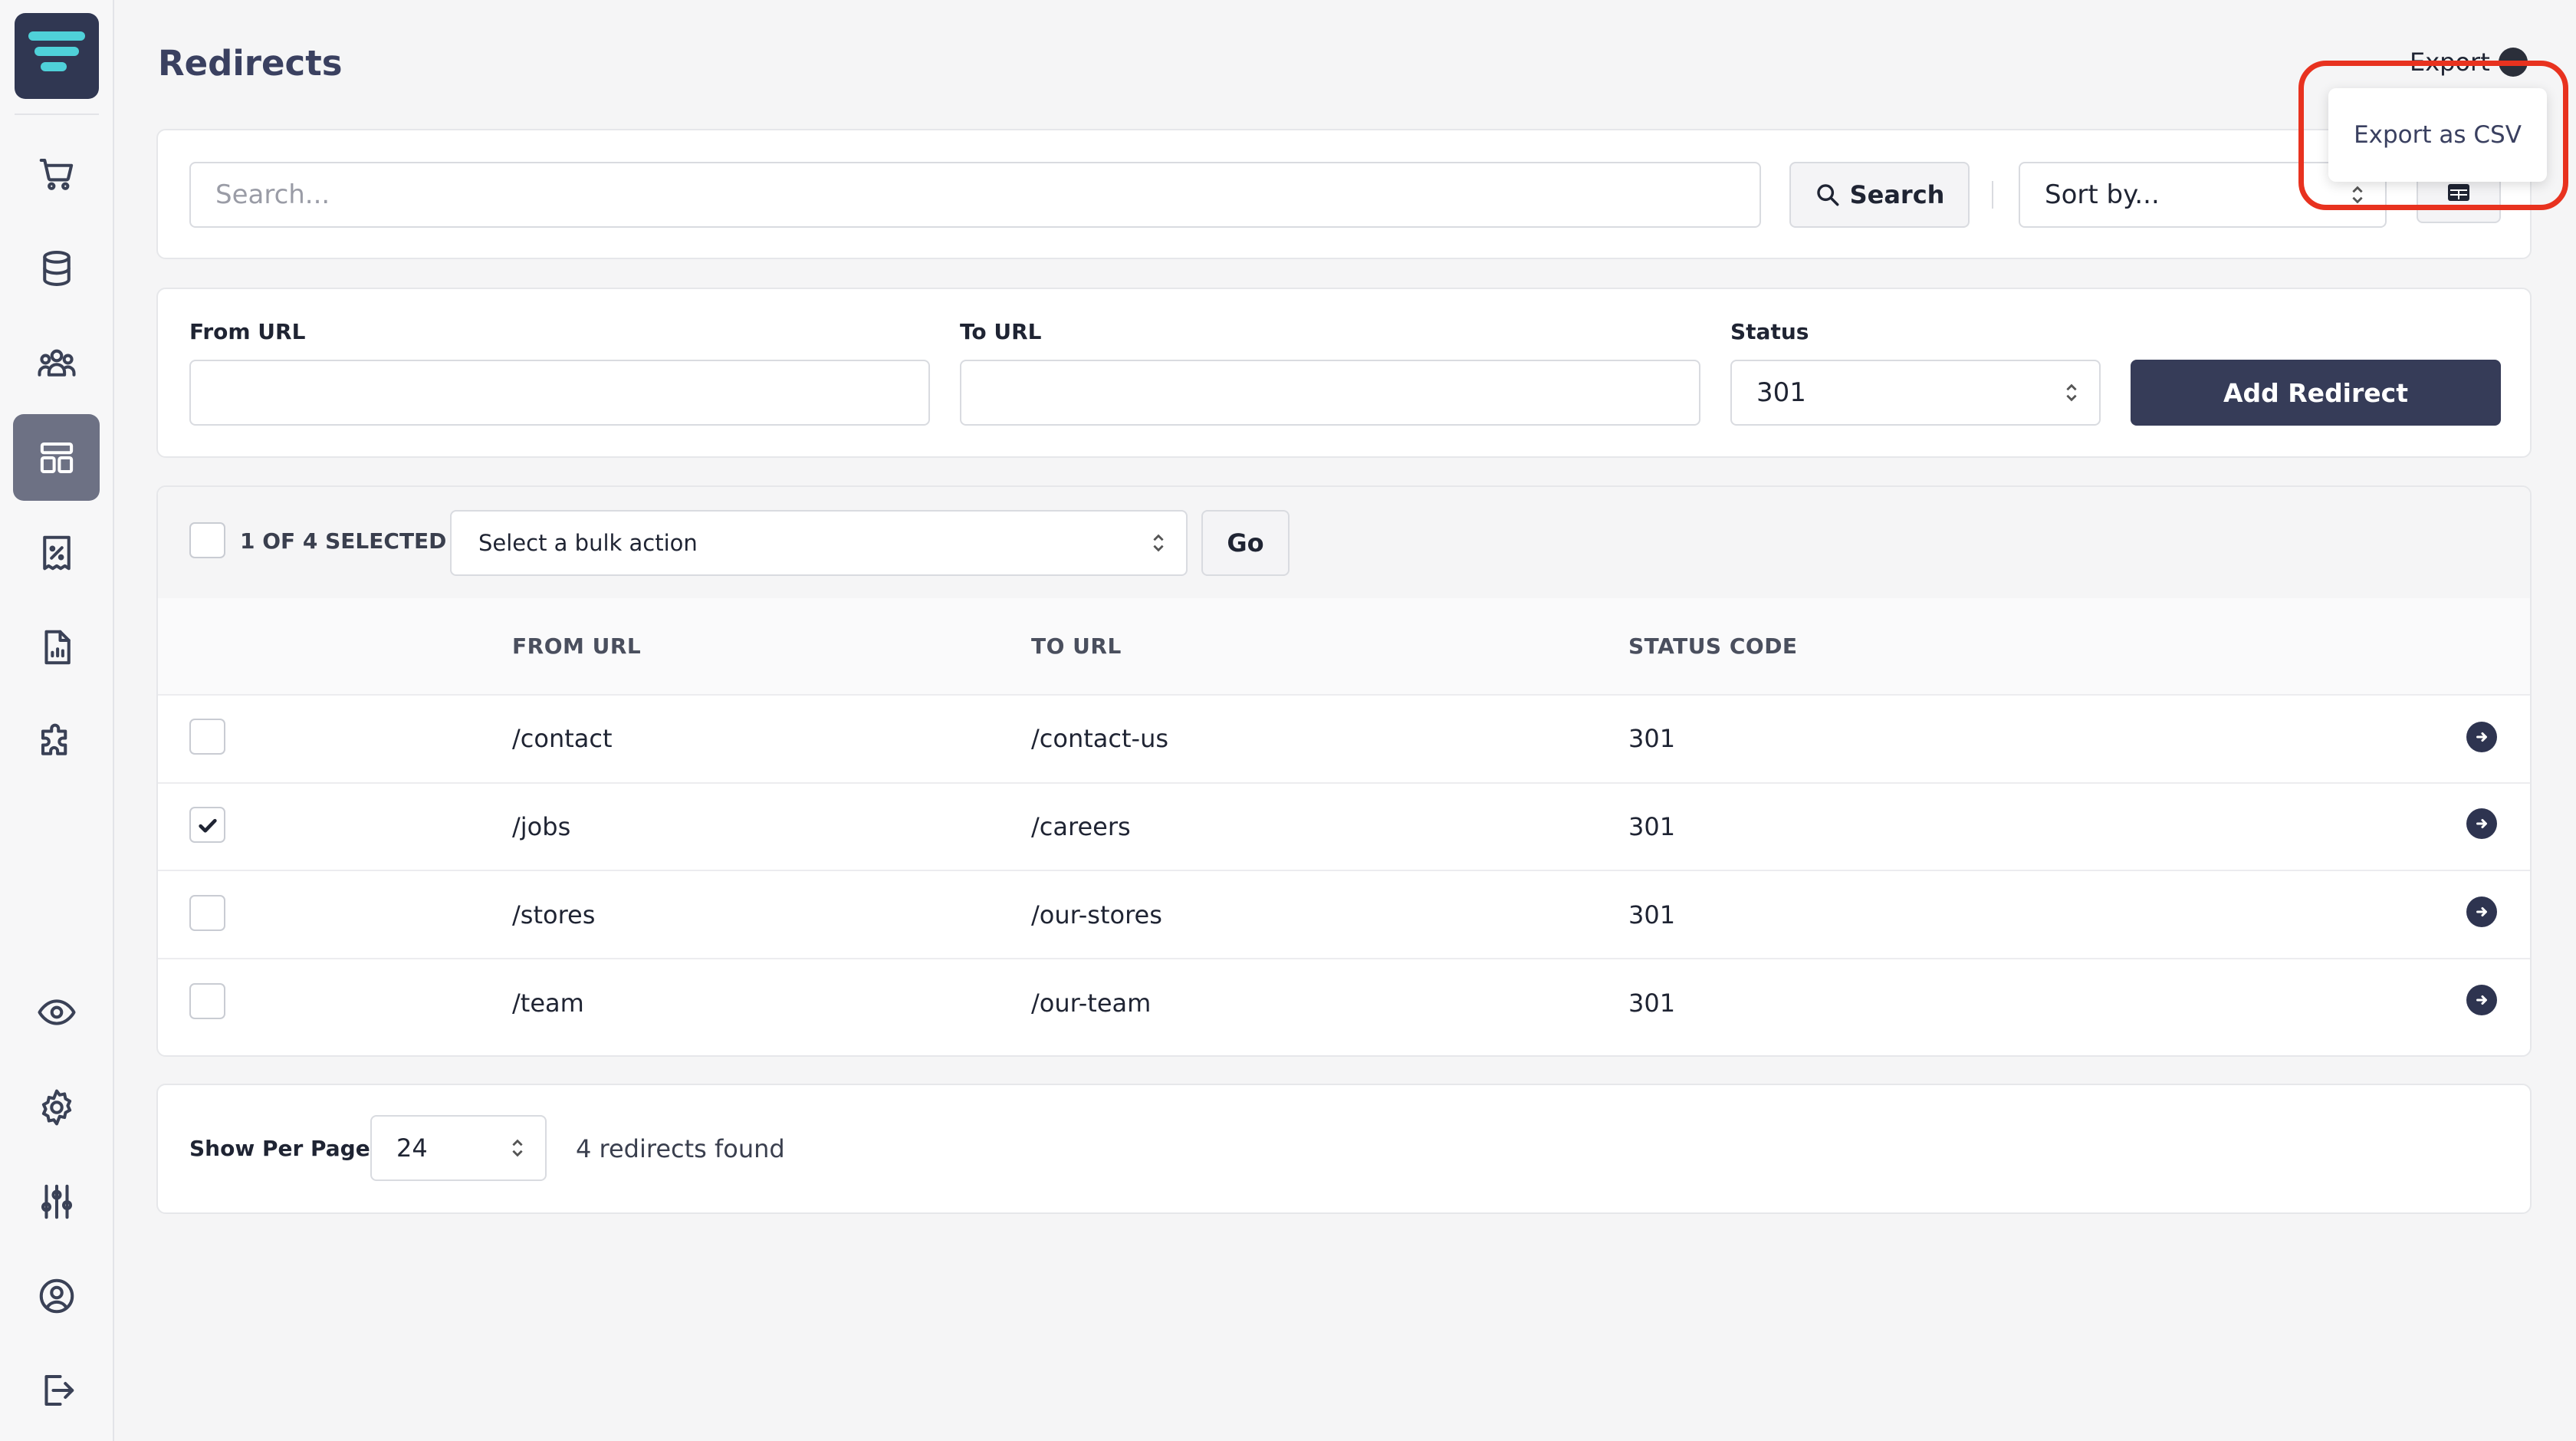 The image size is (2576, 1441). Describe the element at coordinates (1916, 393) in the screenshot. I see `status-select: 301` at that location.